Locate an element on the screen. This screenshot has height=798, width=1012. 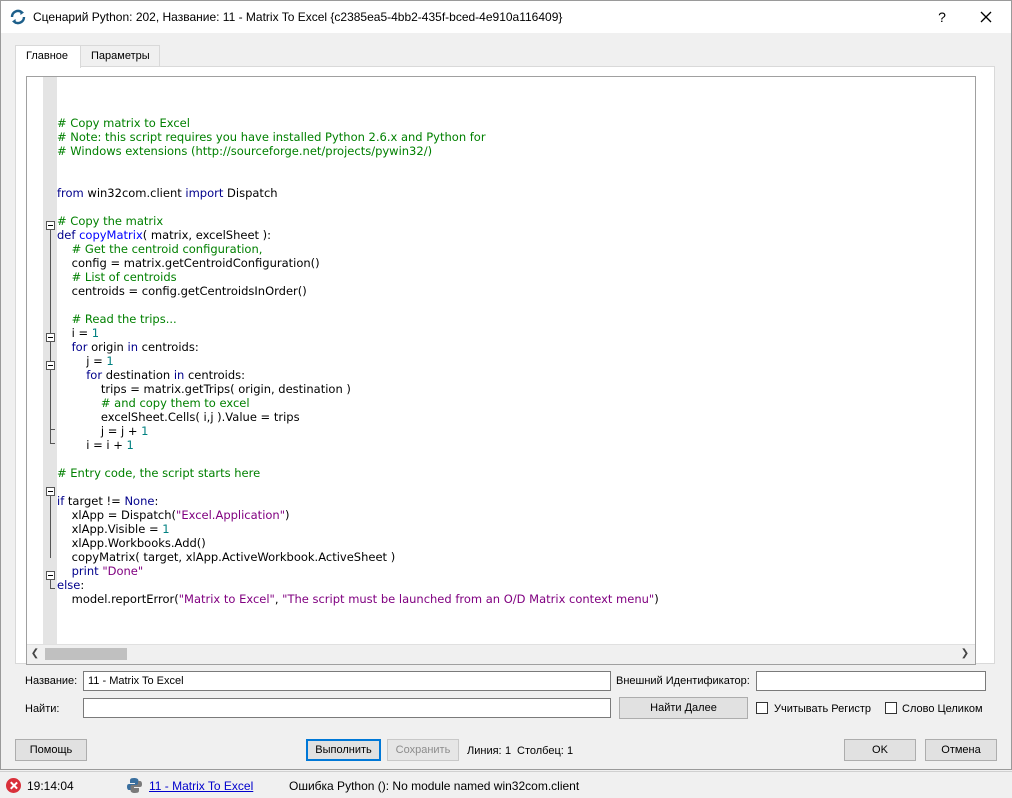
match-case-checkbox is located at coordinates (762, 708).